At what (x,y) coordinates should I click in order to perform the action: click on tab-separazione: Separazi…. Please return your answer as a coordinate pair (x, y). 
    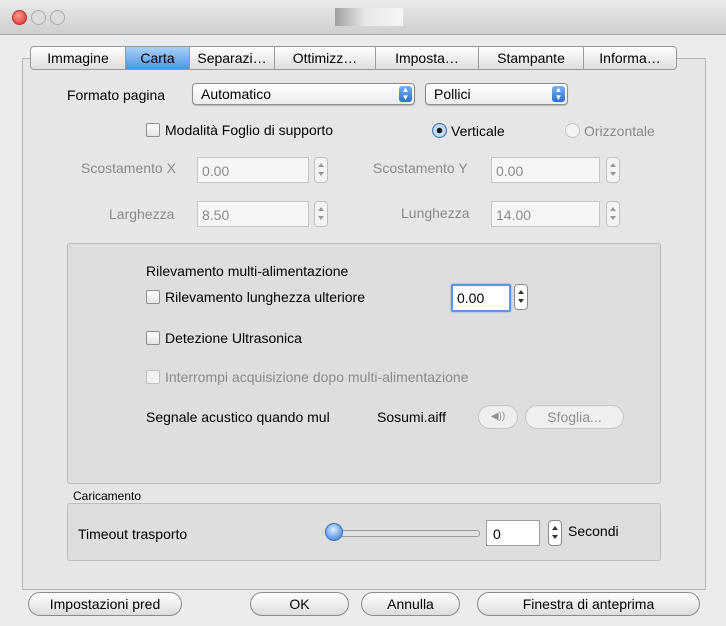
    Looking at the image, I should click on (232, 58).